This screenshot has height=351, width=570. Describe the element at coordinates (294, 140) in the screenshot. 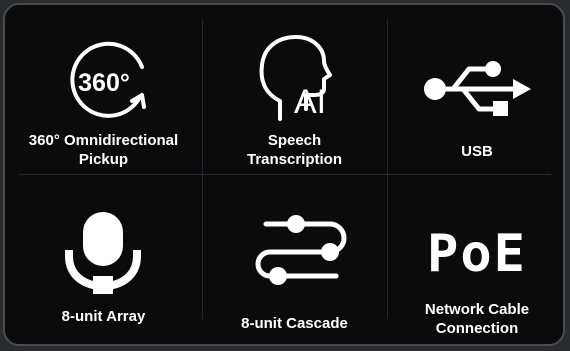

I see `feature-label-line: Speech` at that location.